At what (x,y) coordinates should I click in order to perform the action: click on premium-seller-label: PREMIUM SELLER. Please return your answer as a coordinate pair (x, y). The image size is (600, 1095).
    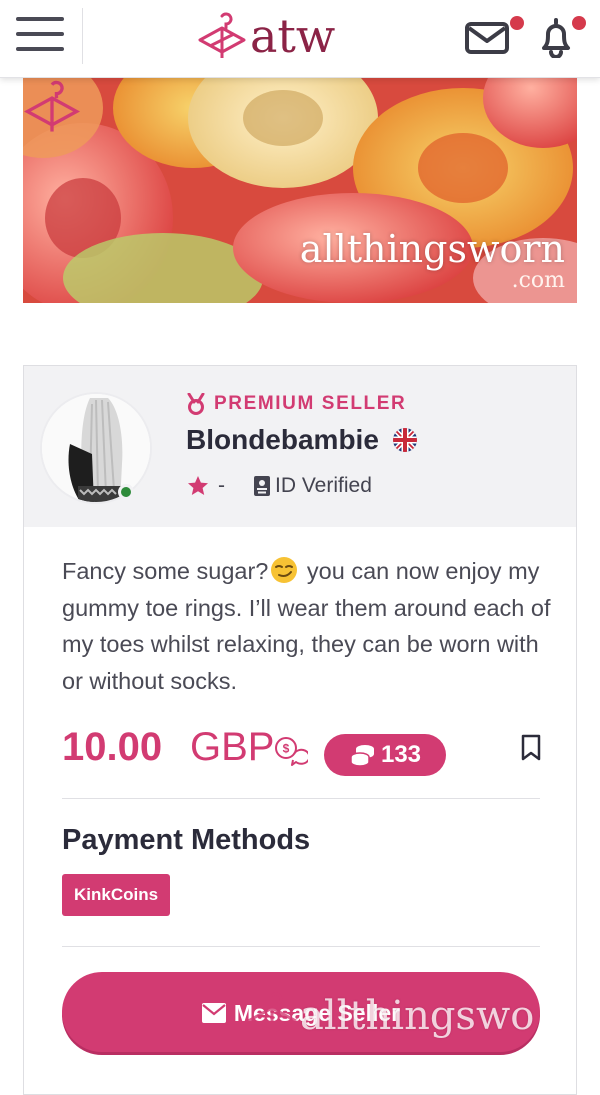
    Looking at the image, I should click on (310, 403).